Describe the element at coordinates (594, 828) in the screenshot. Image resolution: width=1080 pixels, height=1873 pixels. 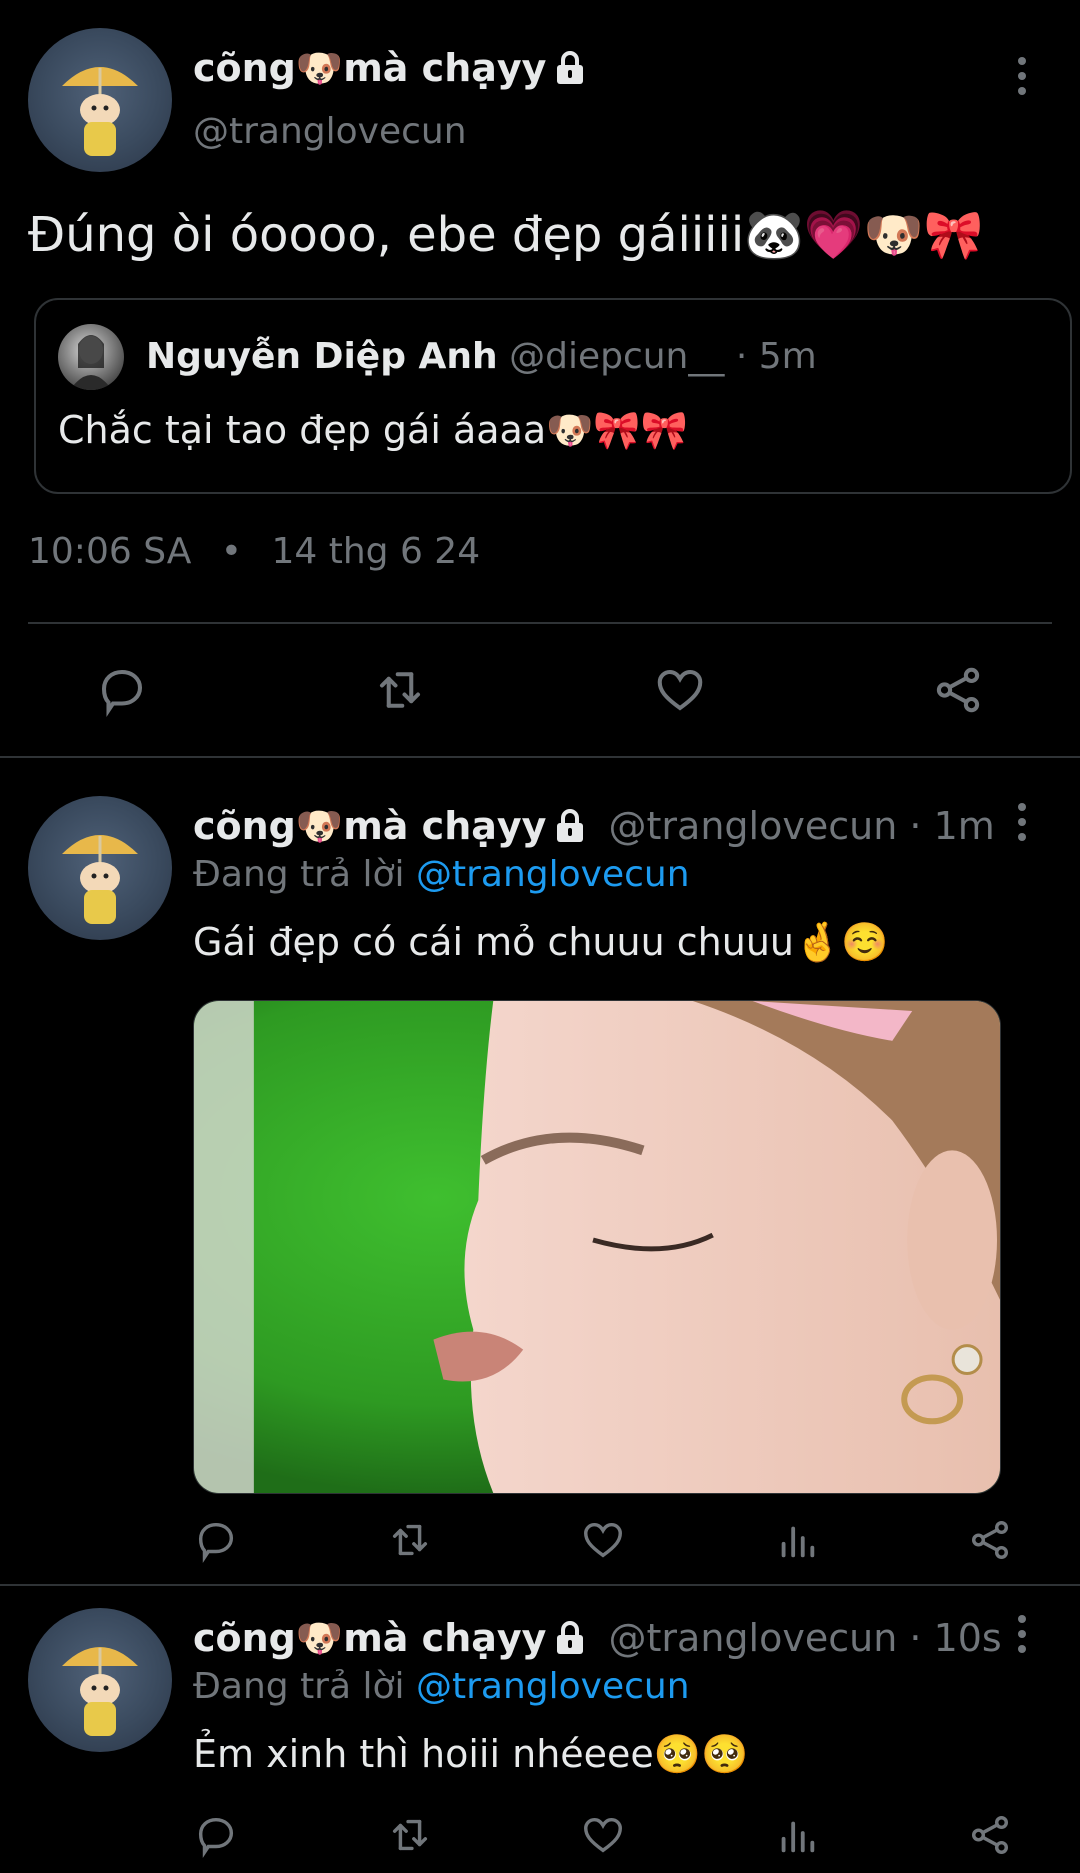
I see `reply-header: cõng🐶mà chạyy @tranglovecun · 1m` at that location.